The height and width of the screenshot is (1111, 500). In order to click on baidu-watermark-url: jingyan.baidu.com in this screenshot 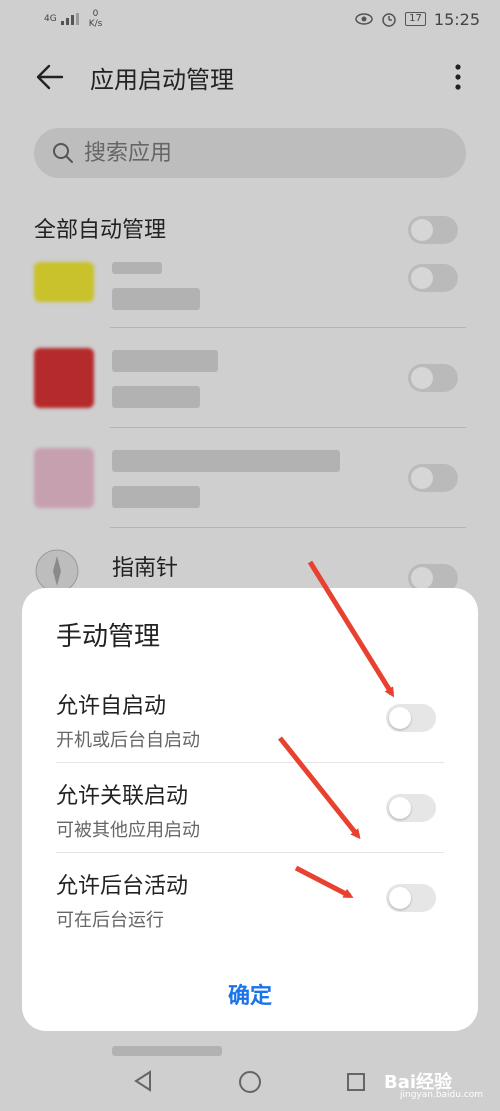, I will do `click(442, 1095)`.